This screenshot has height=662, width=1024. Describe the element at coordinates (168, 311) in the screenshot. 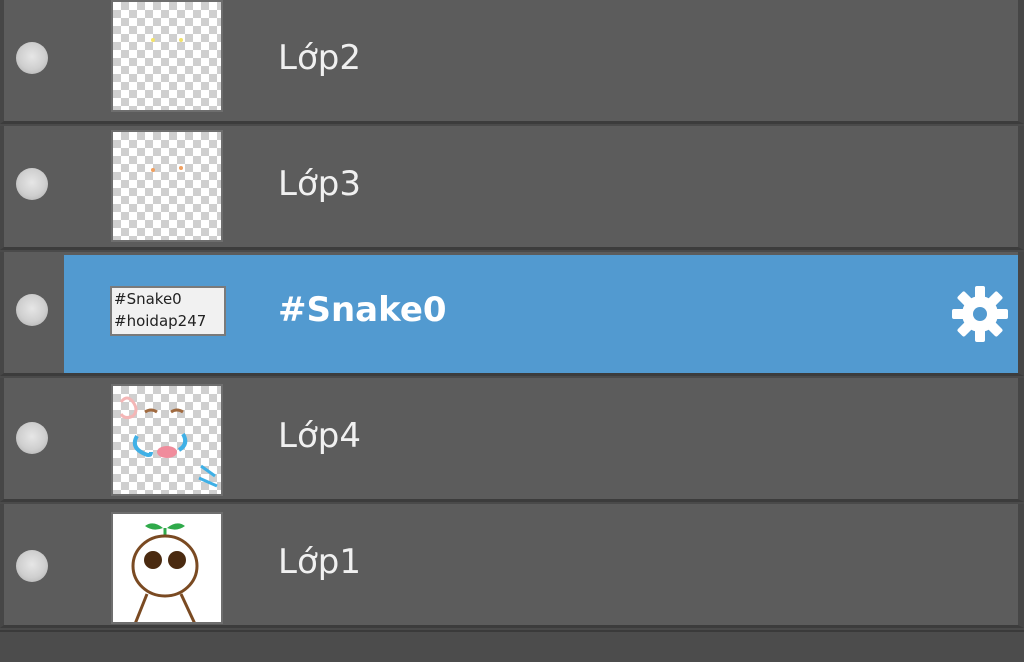

I see `layer-thumbnail: #Snake0 #hoidap247` at that location.